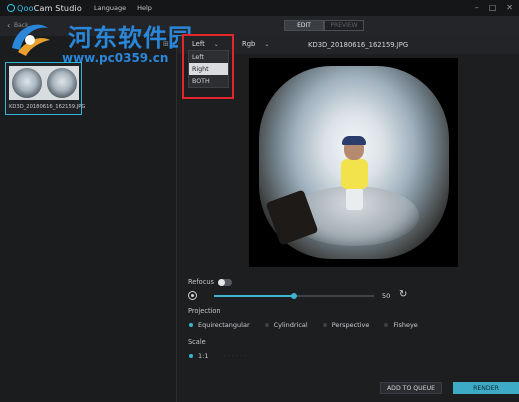 The width and height of the screenshot is (519, 402). What do you see at coordinates (234, 356) in the screenshot?
I see `scale-other-options: · · · · · ·` at bounding box center [234, 356].